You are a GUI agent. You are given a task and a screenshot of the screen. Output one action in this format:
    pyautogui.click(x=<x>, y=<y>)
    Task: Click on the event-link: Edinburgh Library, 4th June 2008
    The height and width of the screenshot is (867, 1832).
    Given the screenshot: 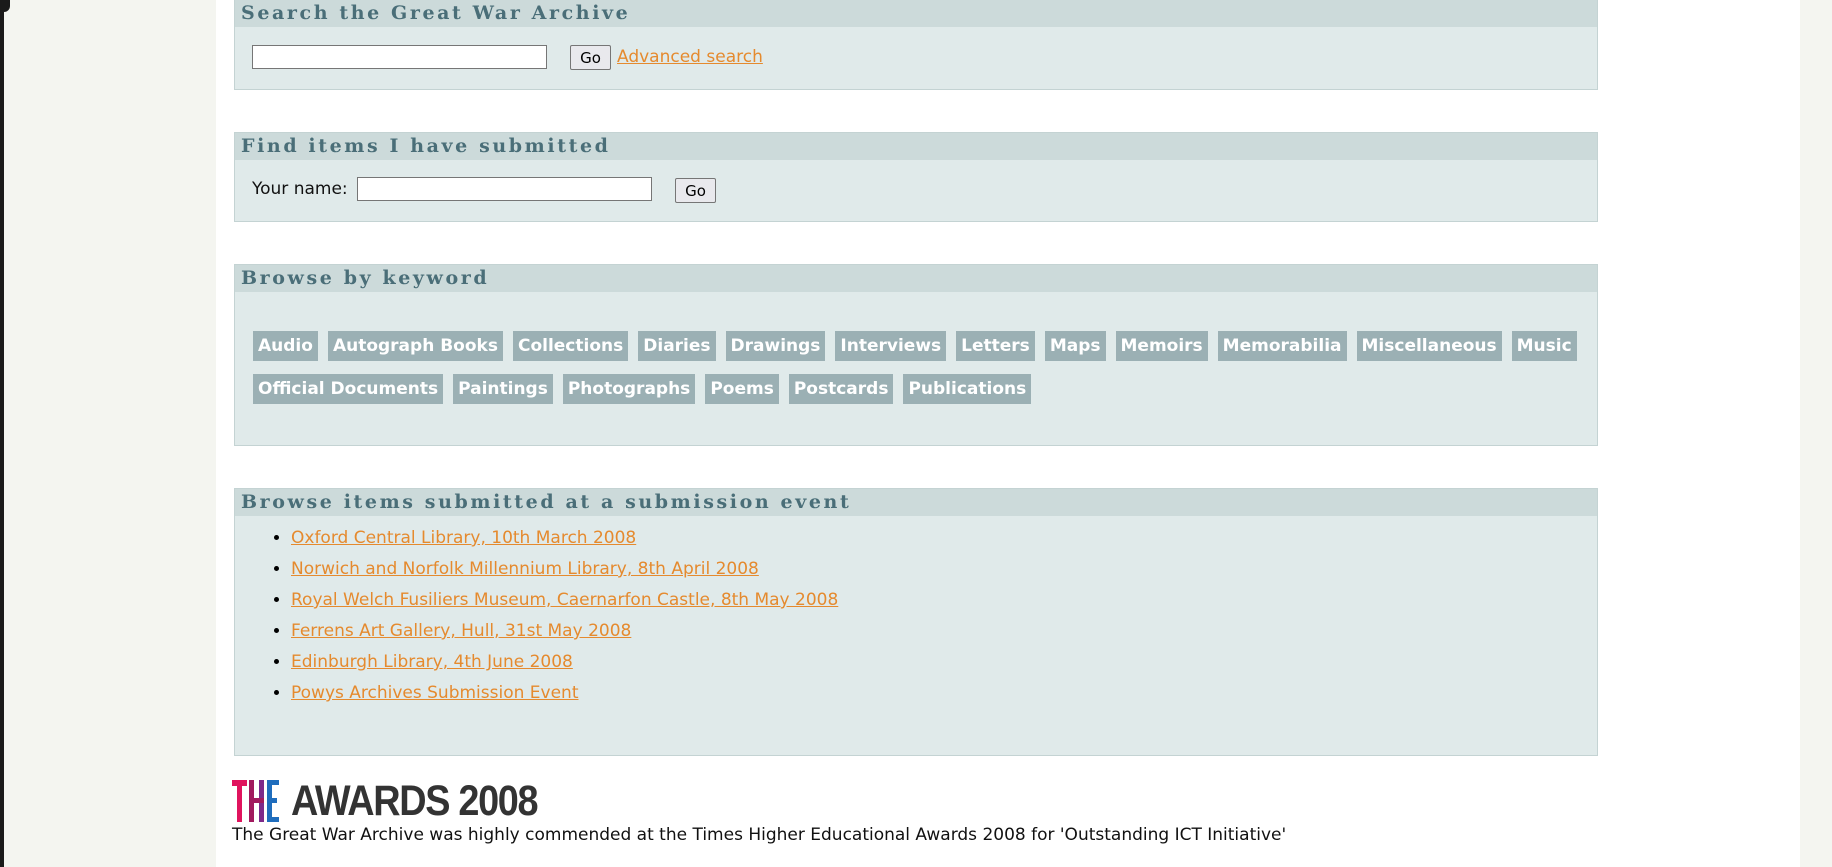 What is the action you would take?
    pyautogui.click(x=432, y=662)
    